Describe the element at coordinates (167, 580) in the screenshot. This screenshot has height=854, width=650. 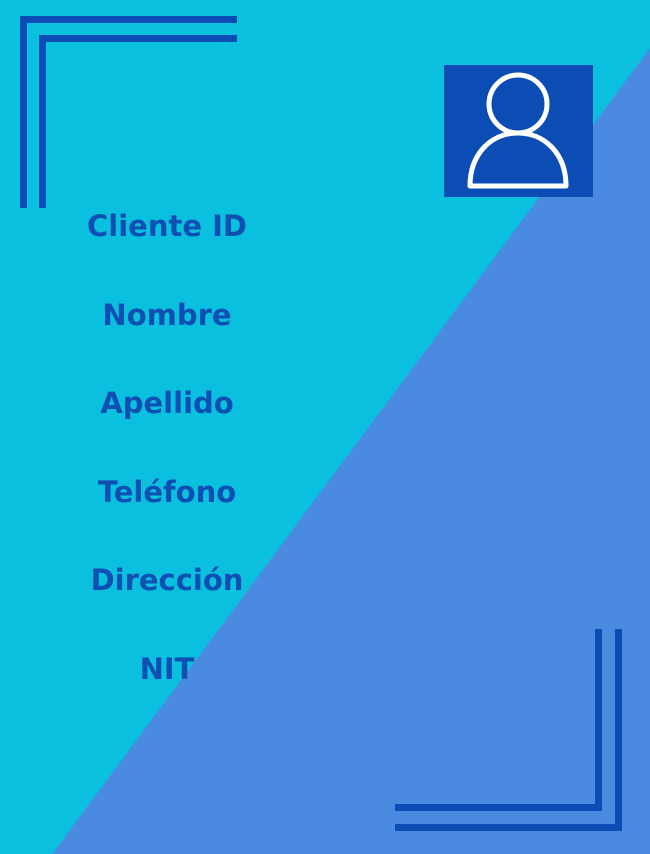
I see `field-direccion: Dirección` at that location.